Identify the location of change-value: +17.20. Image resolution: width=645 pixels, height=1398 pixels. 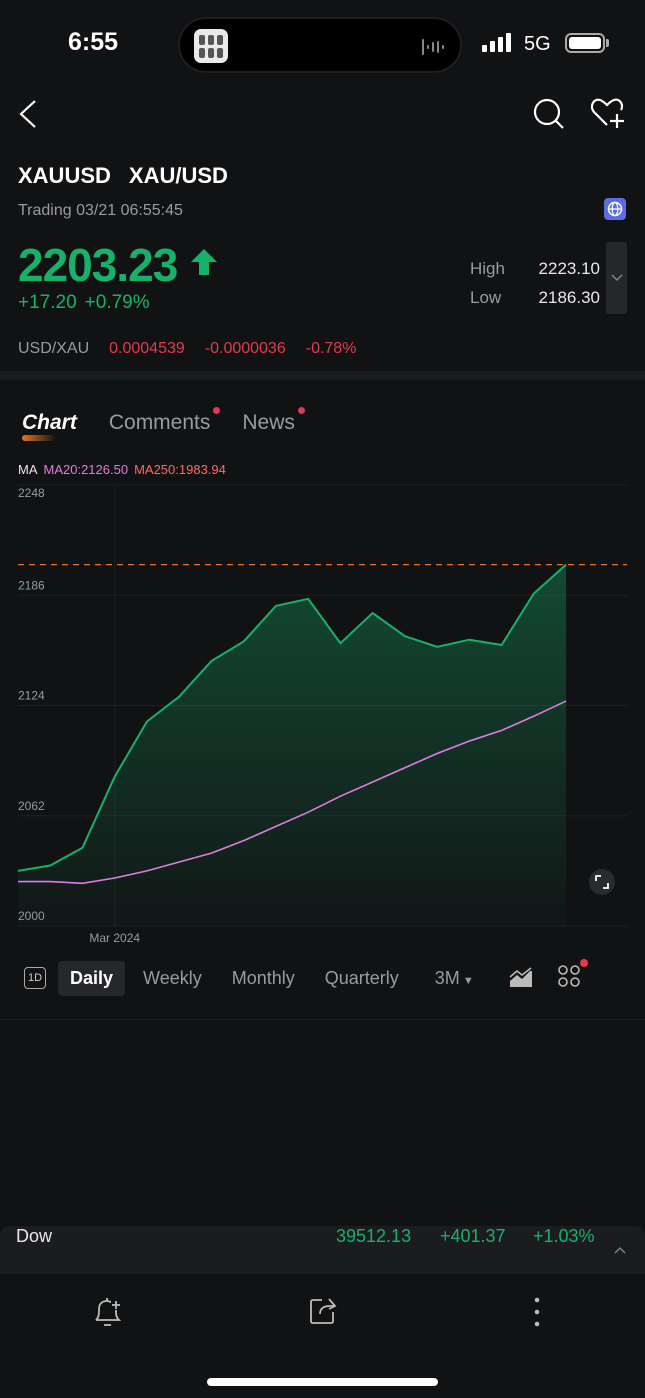
(47, 302).